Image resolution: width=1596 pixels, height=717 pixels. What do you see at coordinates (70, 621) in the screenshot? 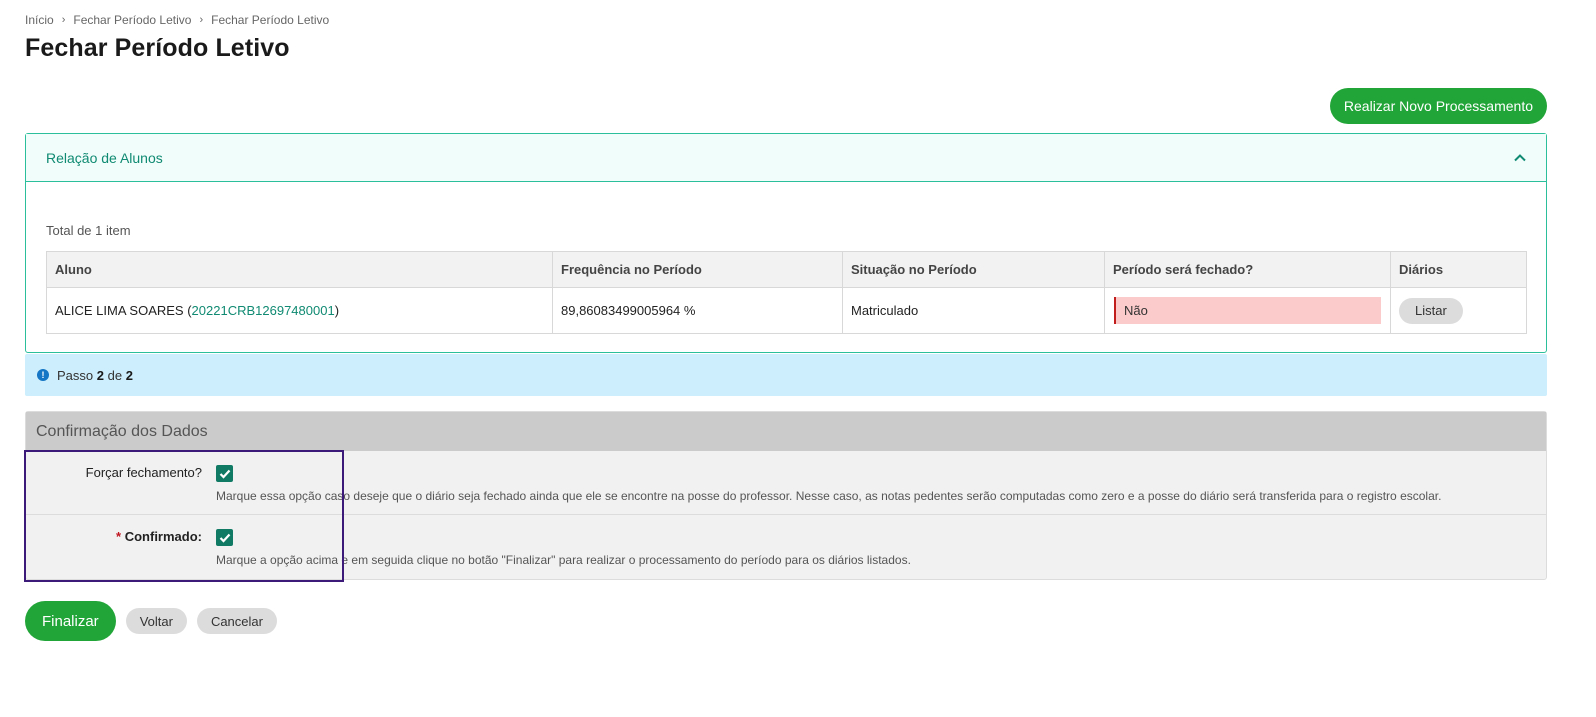
I see `finish-button: Finalizar` at bounding box center [70, 621].